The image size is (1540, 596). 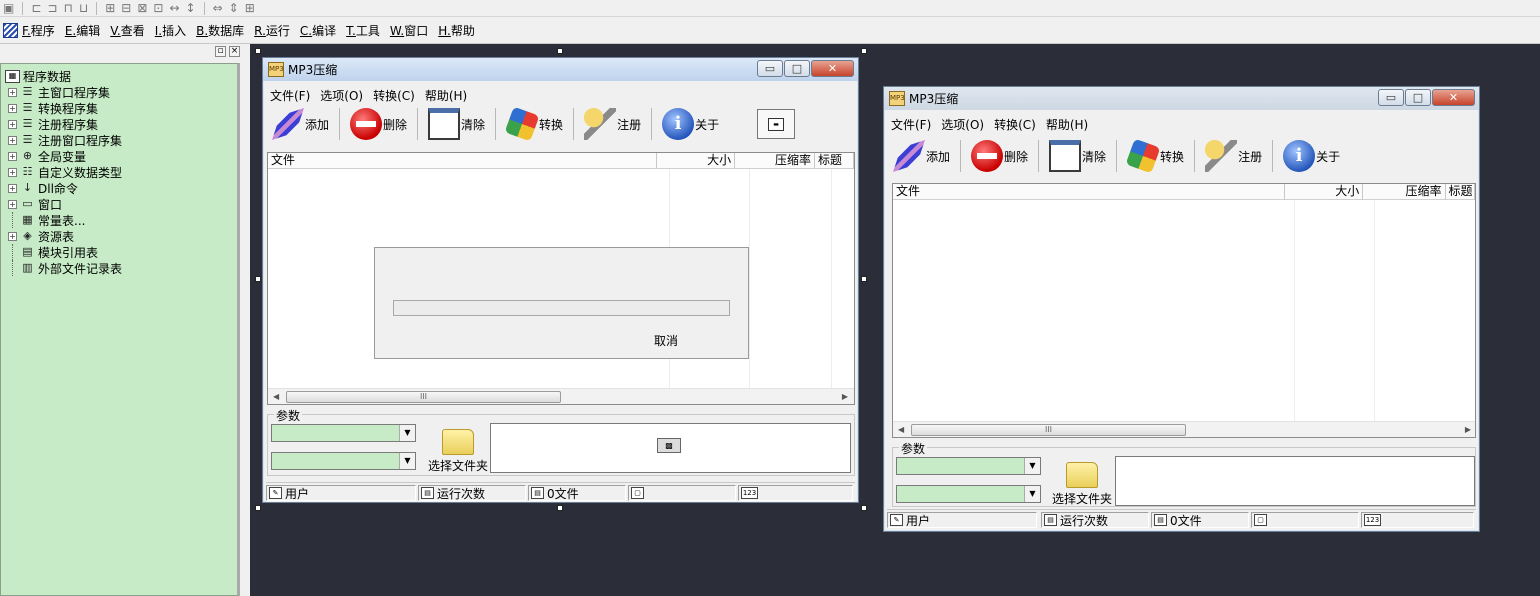 What do you see at coordinates (1468, 429) in the screenshot?
I see `scroll-right-icon: ▶` at bounding box center [1468, 429].